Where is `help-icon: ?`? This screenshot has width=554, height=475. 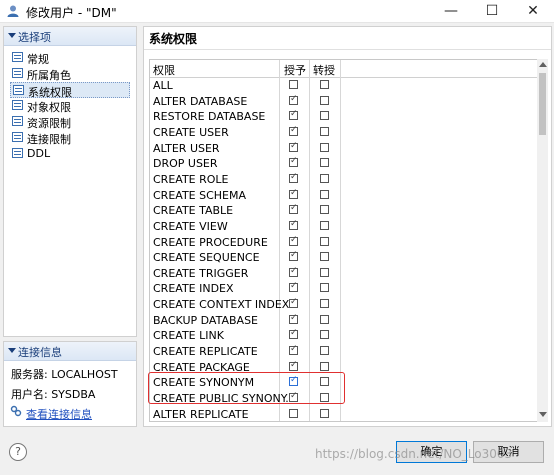
help-icon: ? is located at coordinates (18, 452).